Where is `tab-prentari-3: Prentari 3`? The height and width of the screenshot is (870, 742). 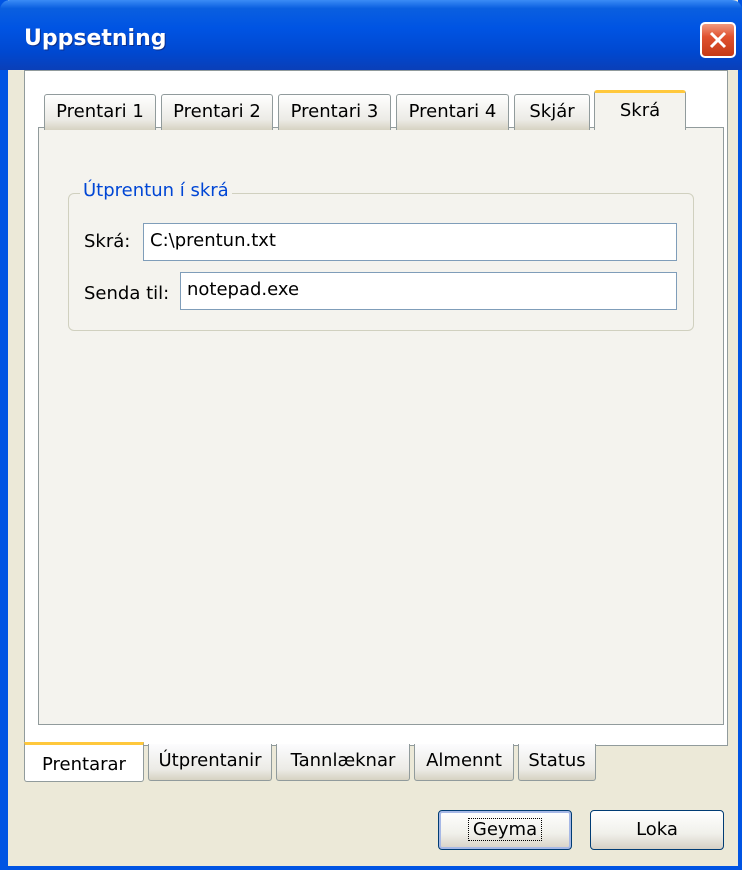
tab-prentari-3: Prentari 3 is located at coordinates (334, 112).